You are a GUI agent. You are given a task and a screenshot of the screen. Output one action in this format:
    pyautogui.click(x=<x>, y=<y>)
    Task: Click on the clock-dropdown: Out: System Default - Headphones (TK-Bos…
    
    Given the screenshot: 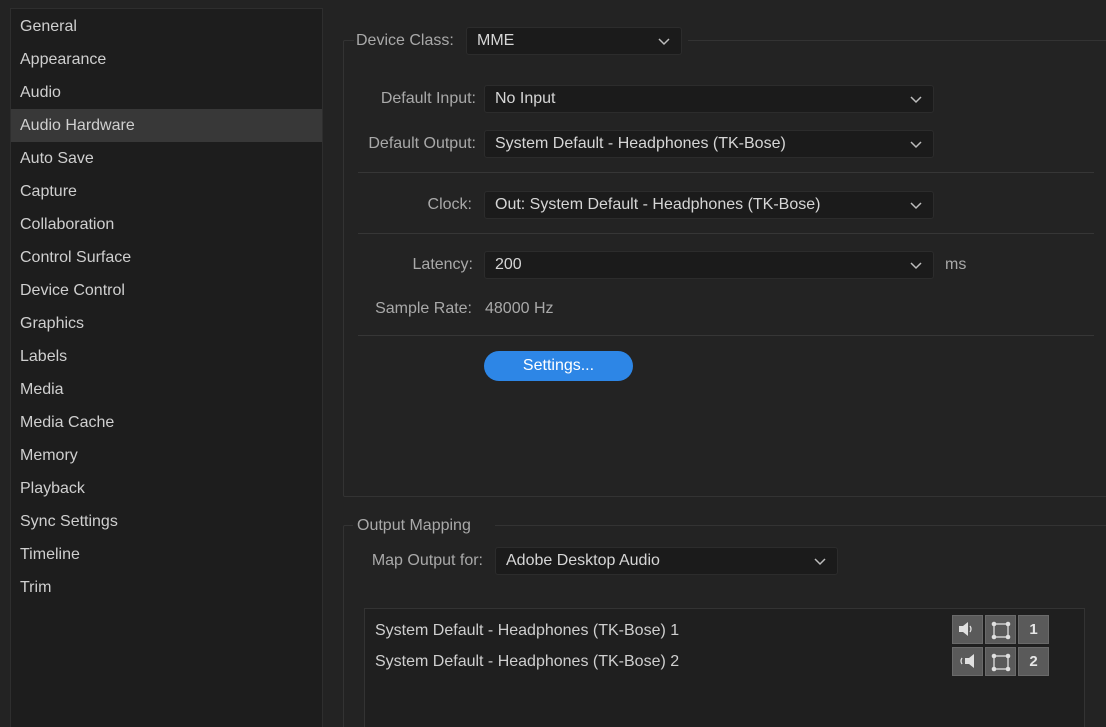 What is the action you would take?
    pyautogui.click(x=709, y=205)
    